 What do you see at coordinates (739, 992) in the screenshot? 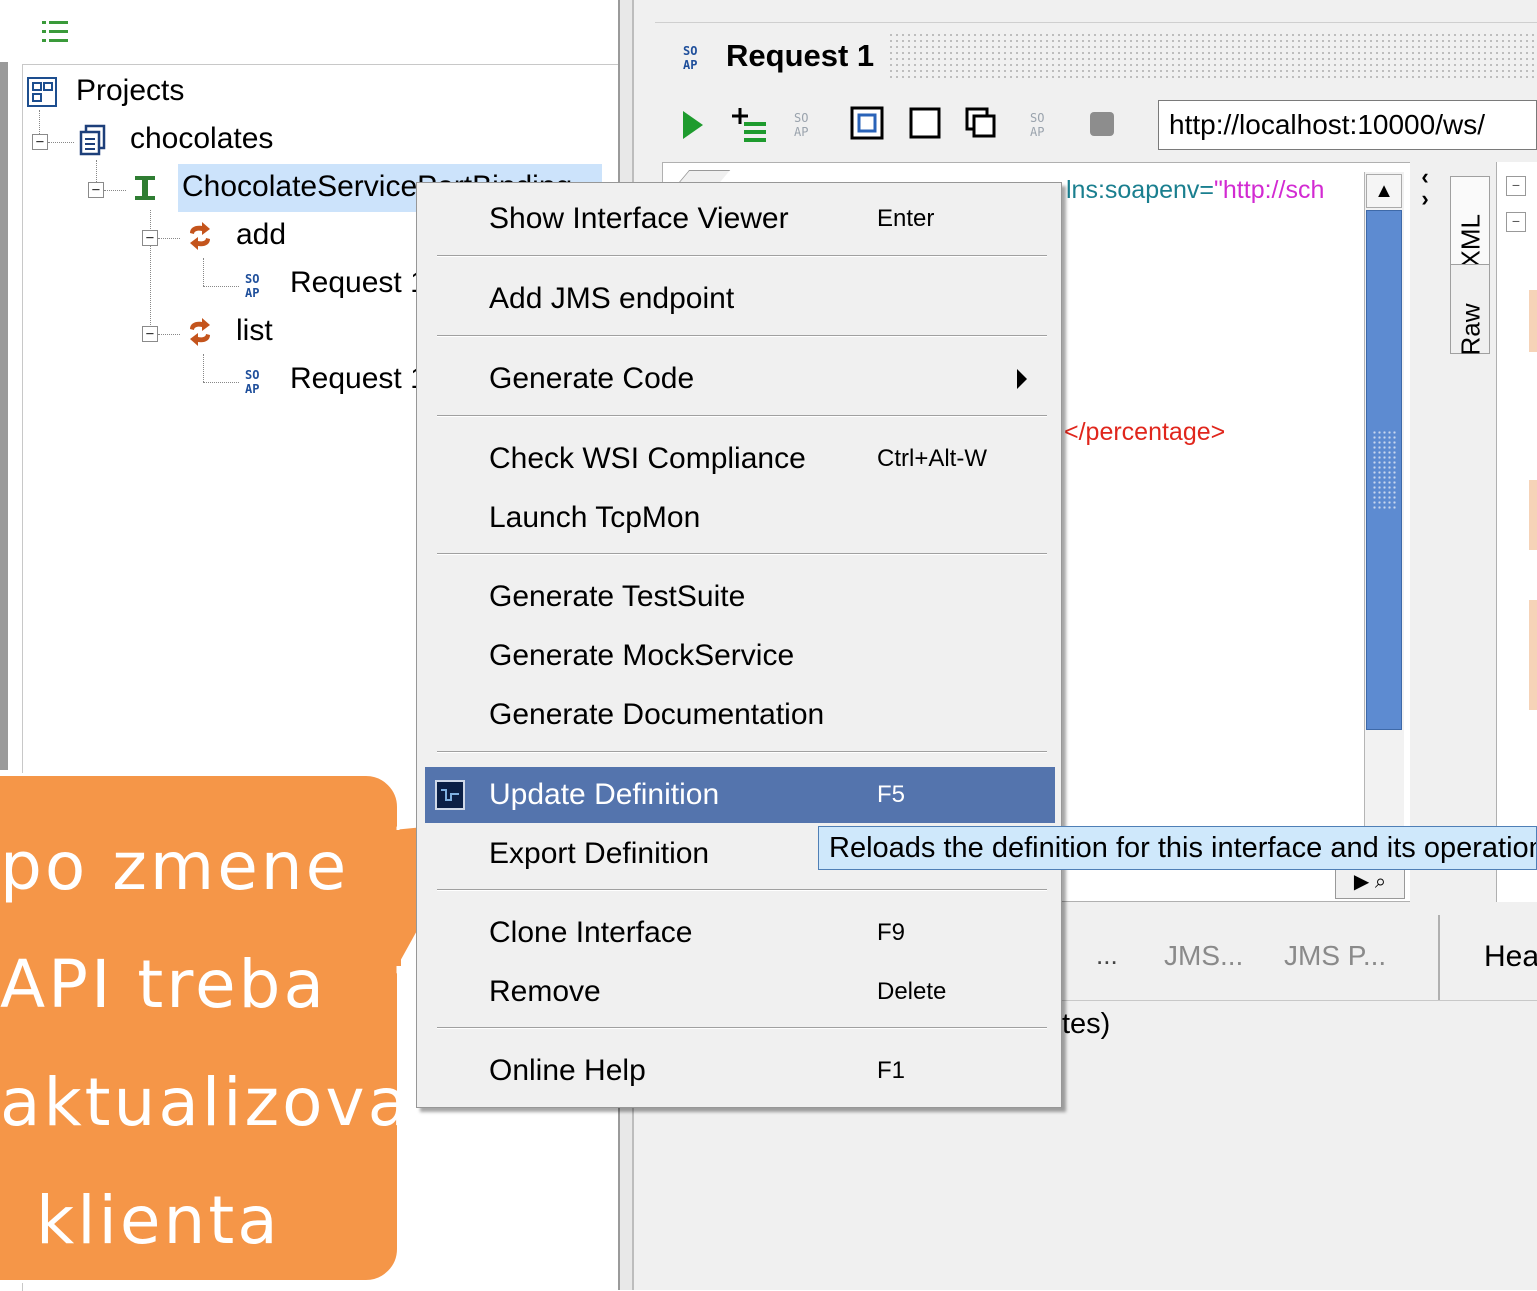
I see `menu-item-remove: Remove Delete` at bounding box center [739, 992].